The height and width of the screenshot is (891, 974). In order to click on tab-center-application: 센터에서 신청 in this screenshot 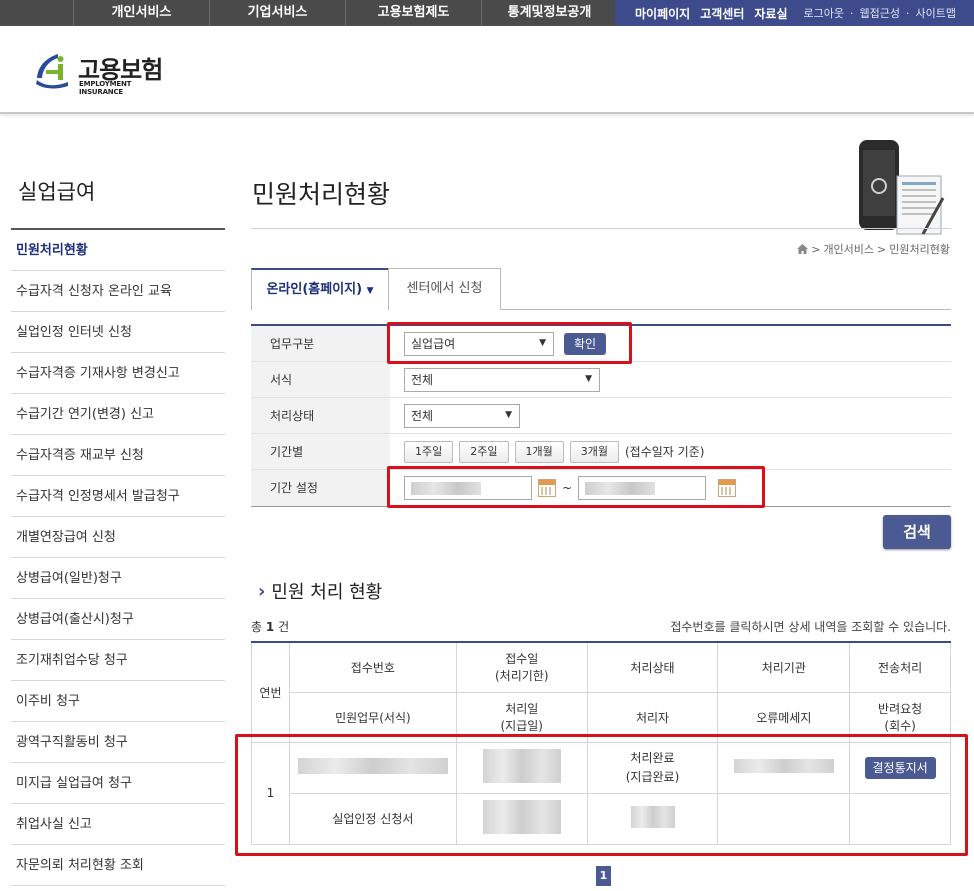, I will do `click(444, 289)`.